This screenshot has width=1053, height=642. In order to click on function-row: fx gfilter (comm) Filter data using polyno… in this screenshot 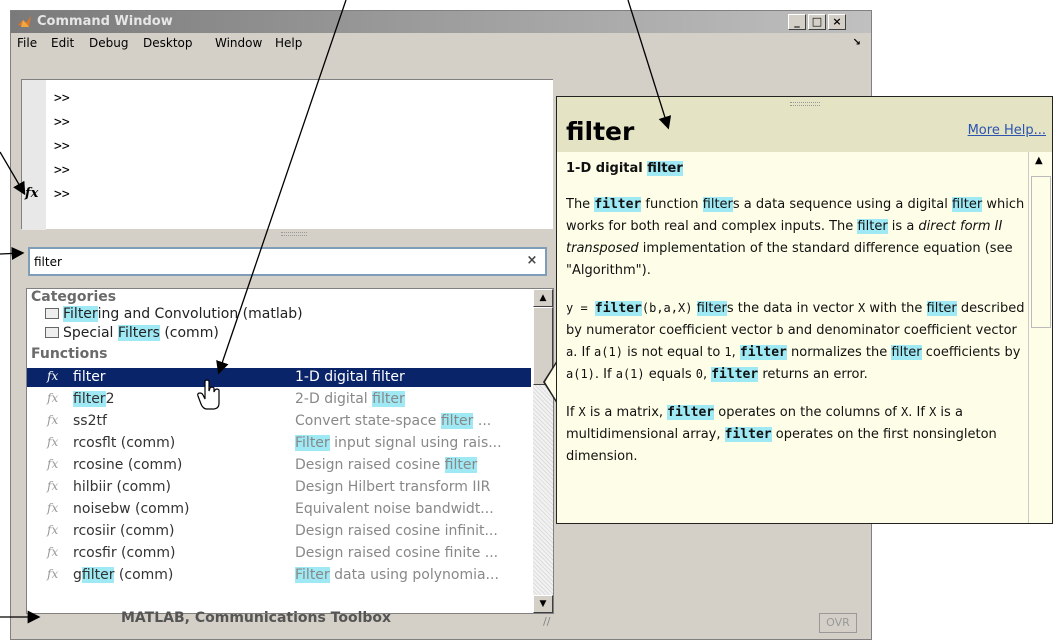, I will do `click(279, 575)`.